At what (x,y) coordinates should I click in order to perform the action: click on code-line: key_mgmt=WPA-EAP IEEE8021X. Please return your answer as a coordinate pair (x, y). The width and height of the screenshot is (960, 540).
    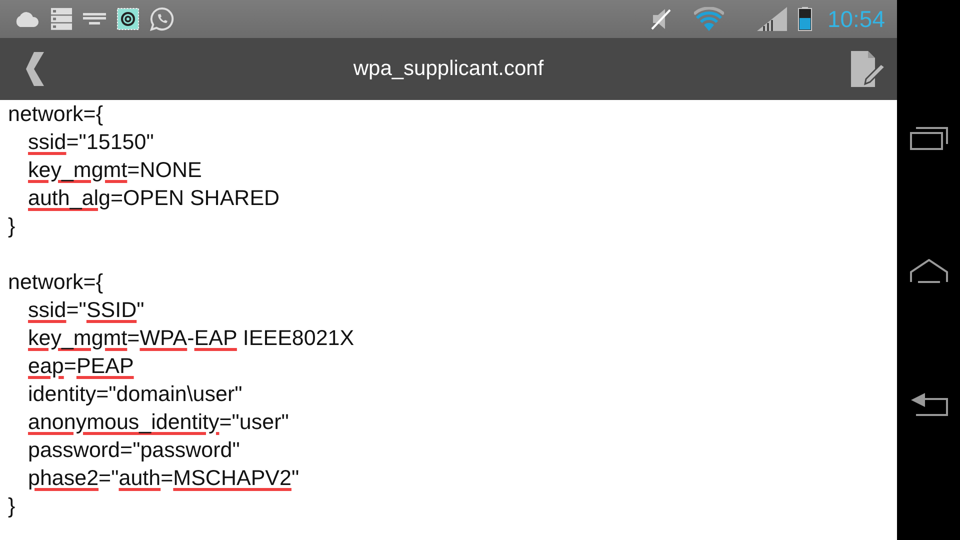
    Looking at the image, I should click on (191, 338).